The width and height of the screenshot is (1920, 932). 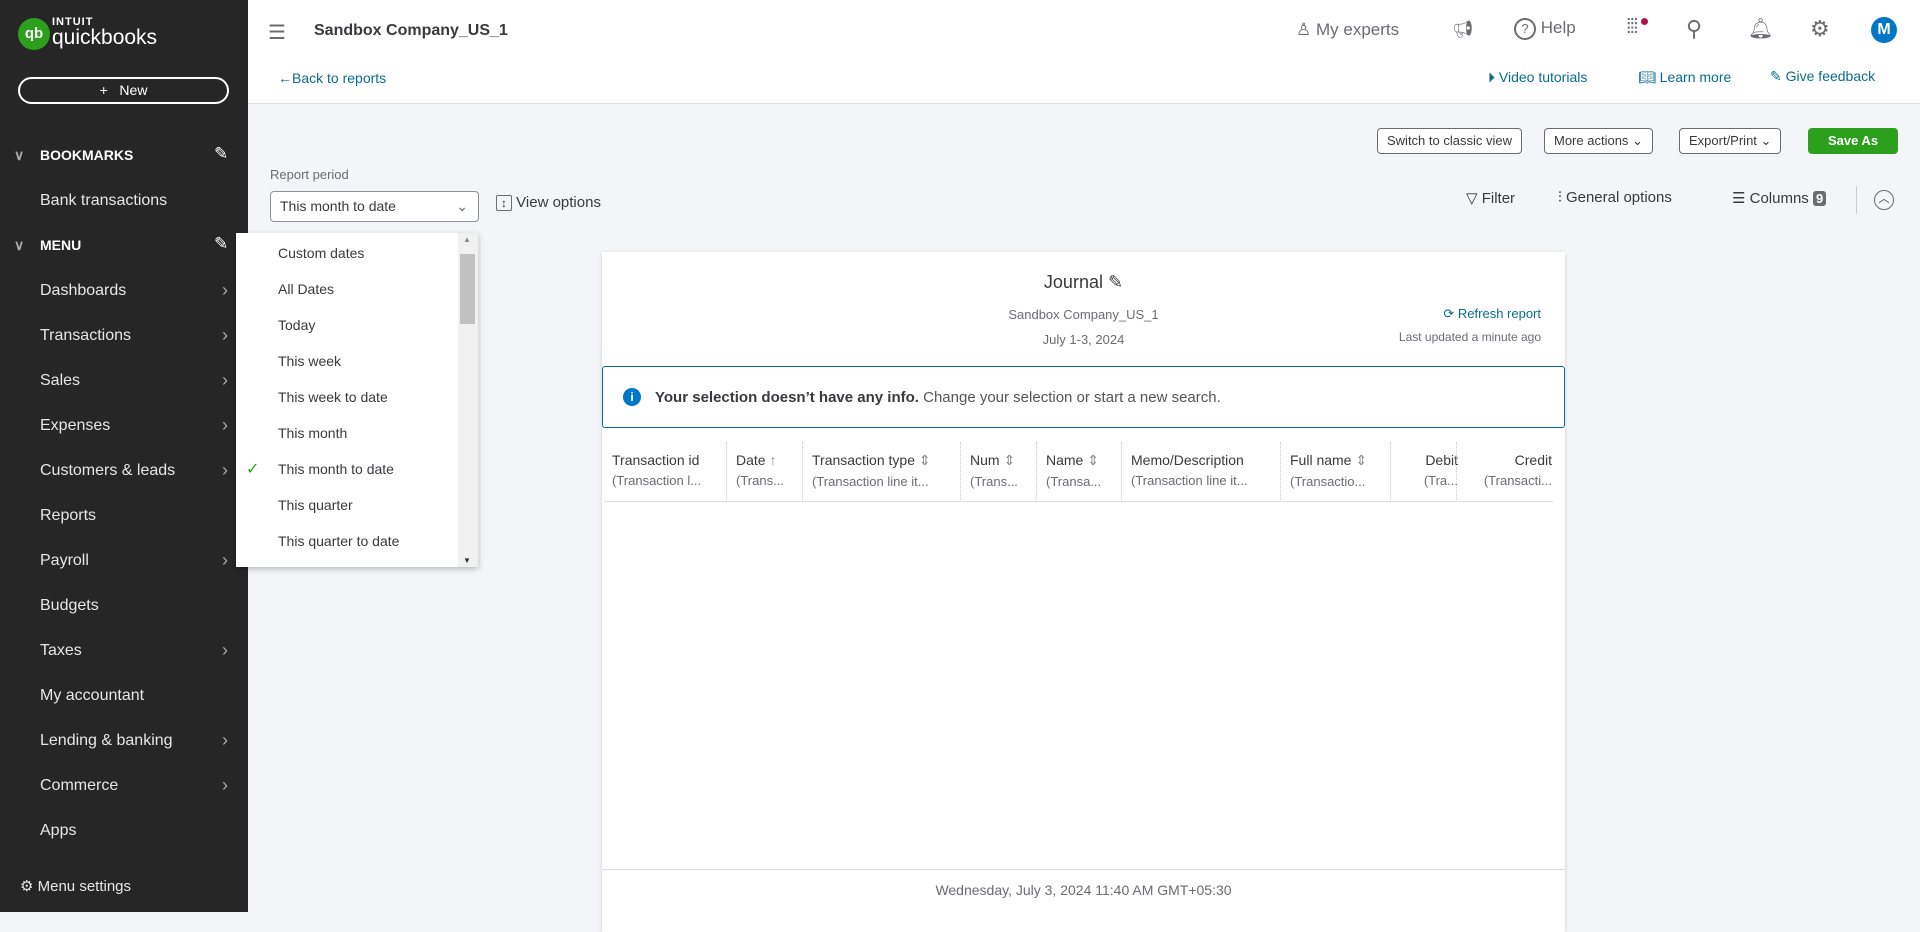 I want to click on edit-bookmarks-pencil-icon: ✎, so click(x=221, y=154).